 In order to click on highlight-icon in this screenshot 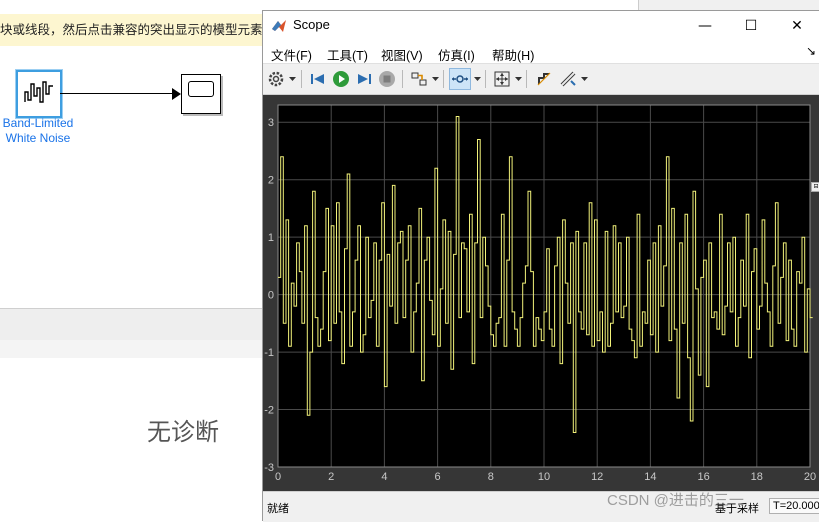, I will do `click(419, 79)`.